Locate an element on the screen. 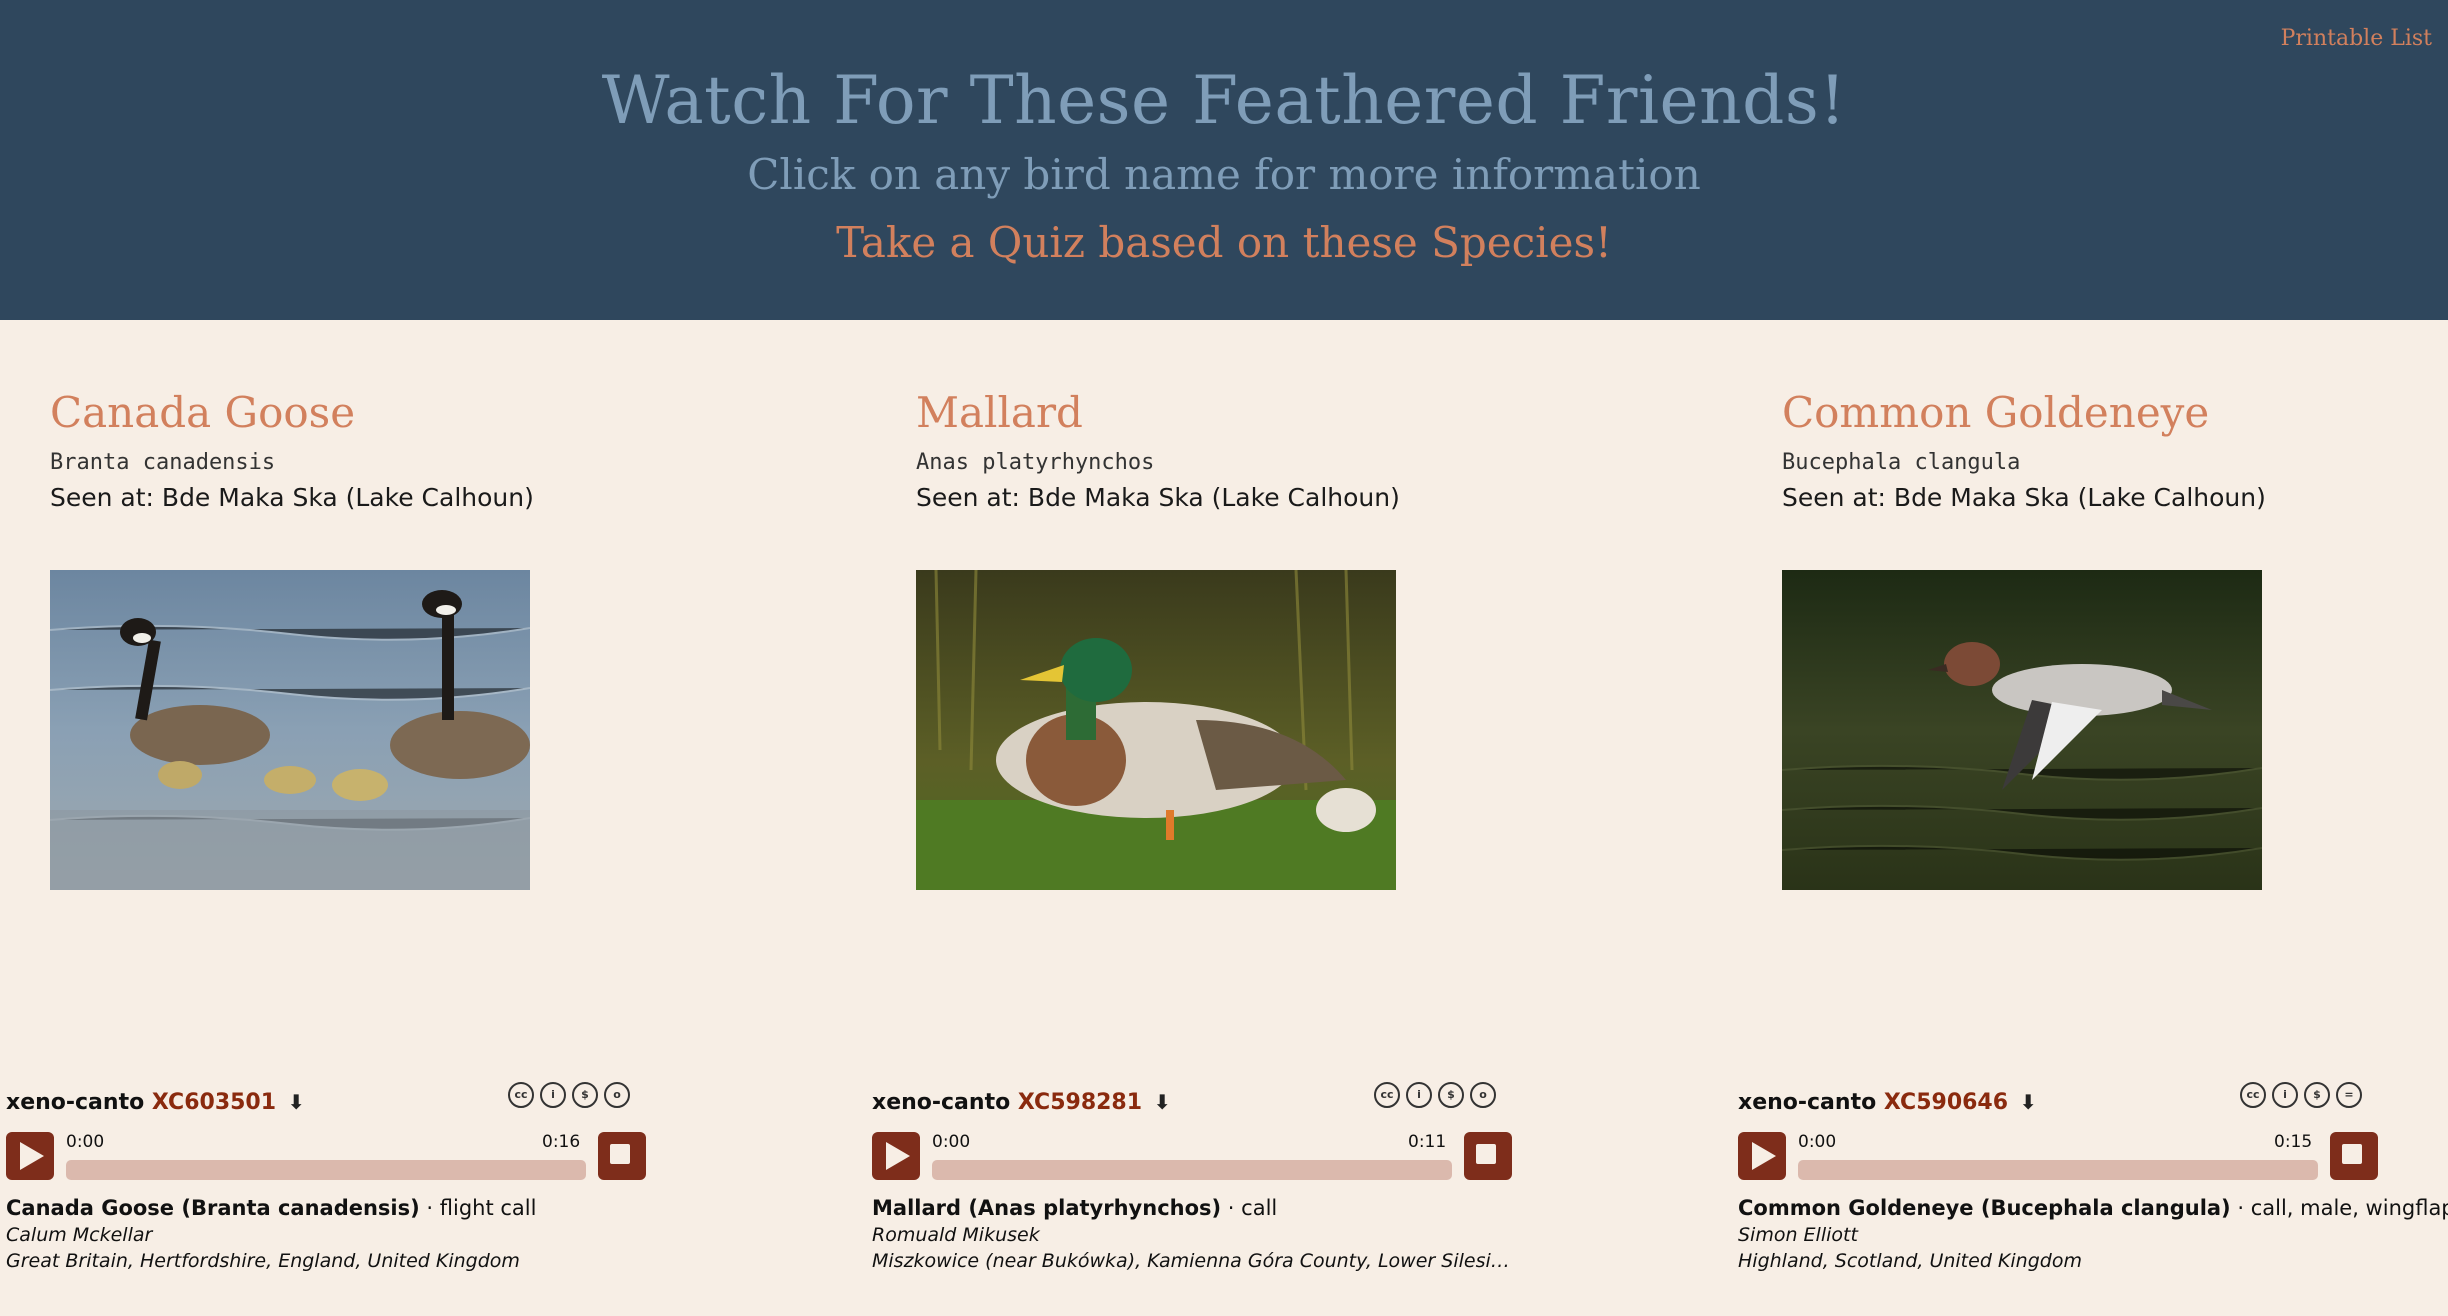 This screenshot has height=1316, width=2448. scientific-name: Bucephala clangula is located at coordinates (1901, 462).